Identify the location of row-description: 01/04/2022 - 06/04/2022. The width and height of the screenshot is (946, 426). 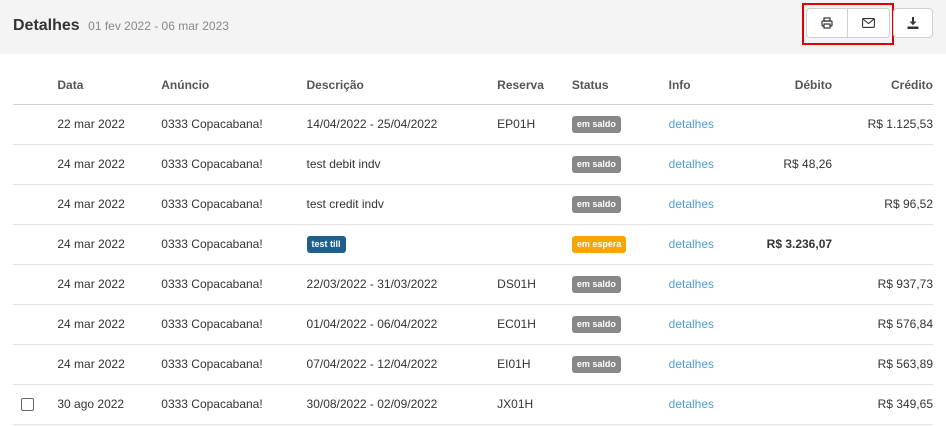
(402, 324).